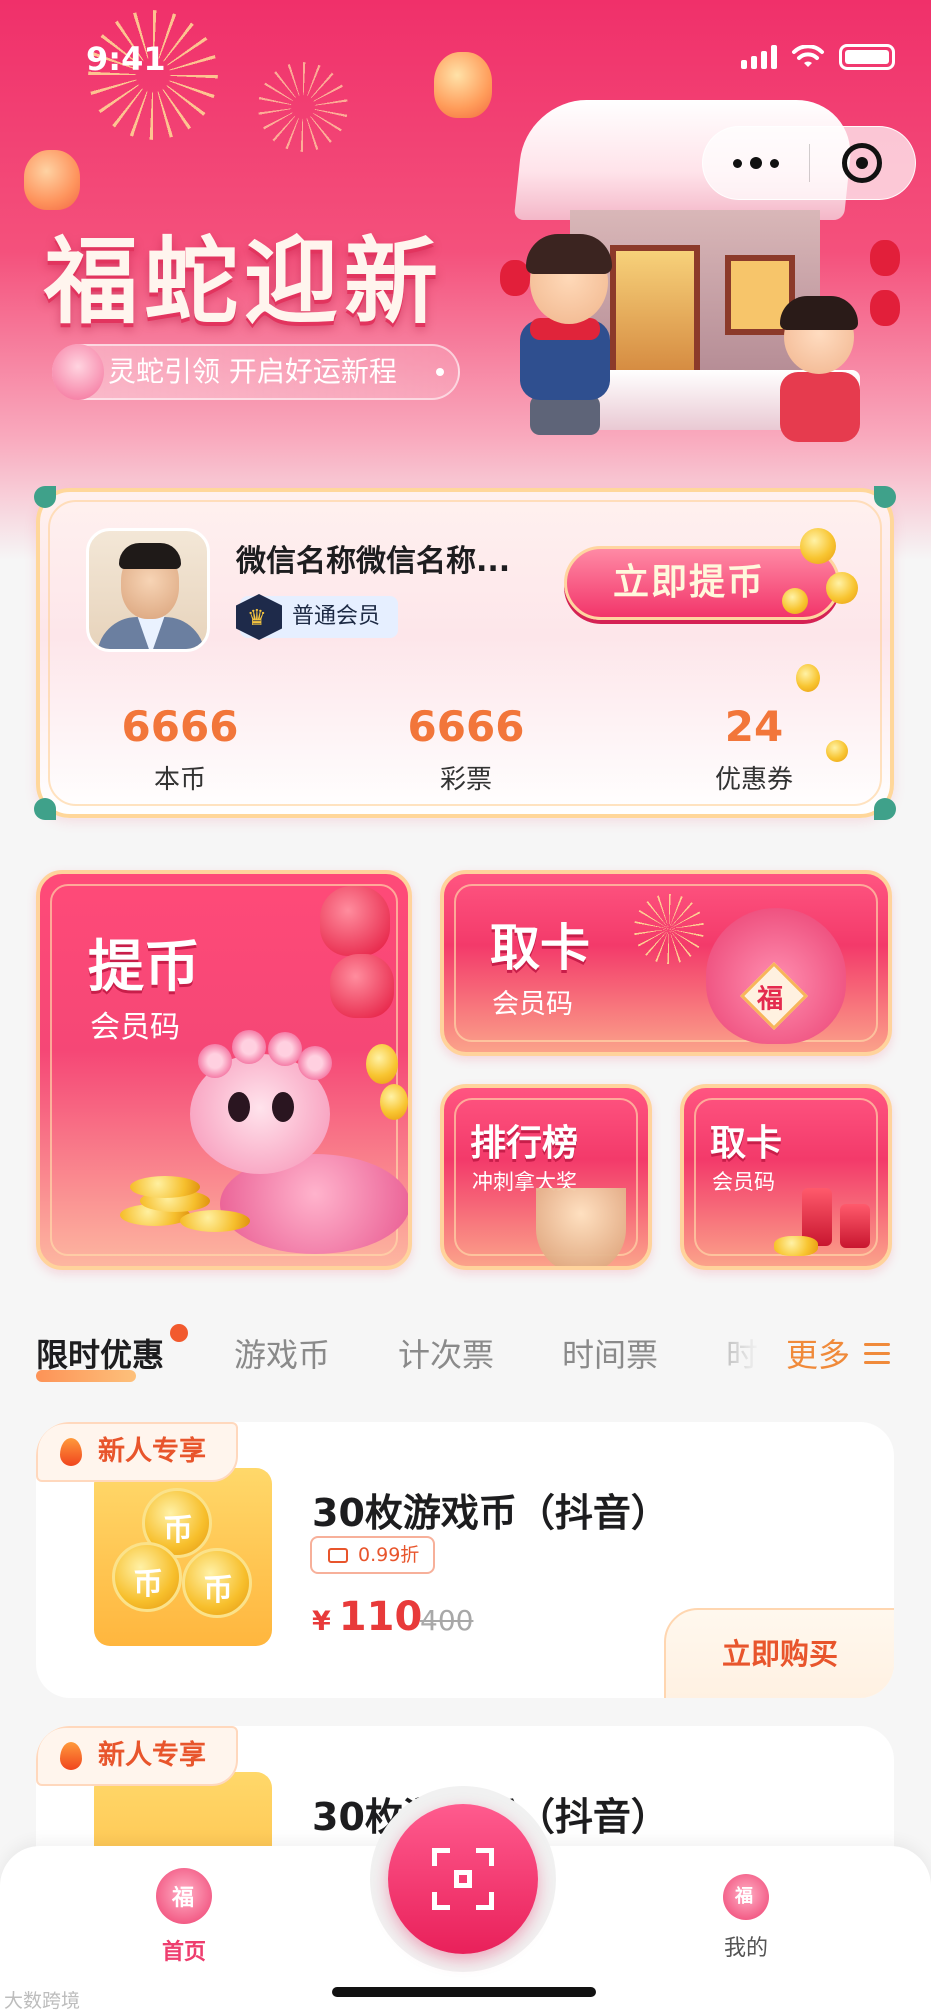  Describe the element at coordinates (524, 1143) in the screenshot. I see `tile-title: 排行榜` at that location.